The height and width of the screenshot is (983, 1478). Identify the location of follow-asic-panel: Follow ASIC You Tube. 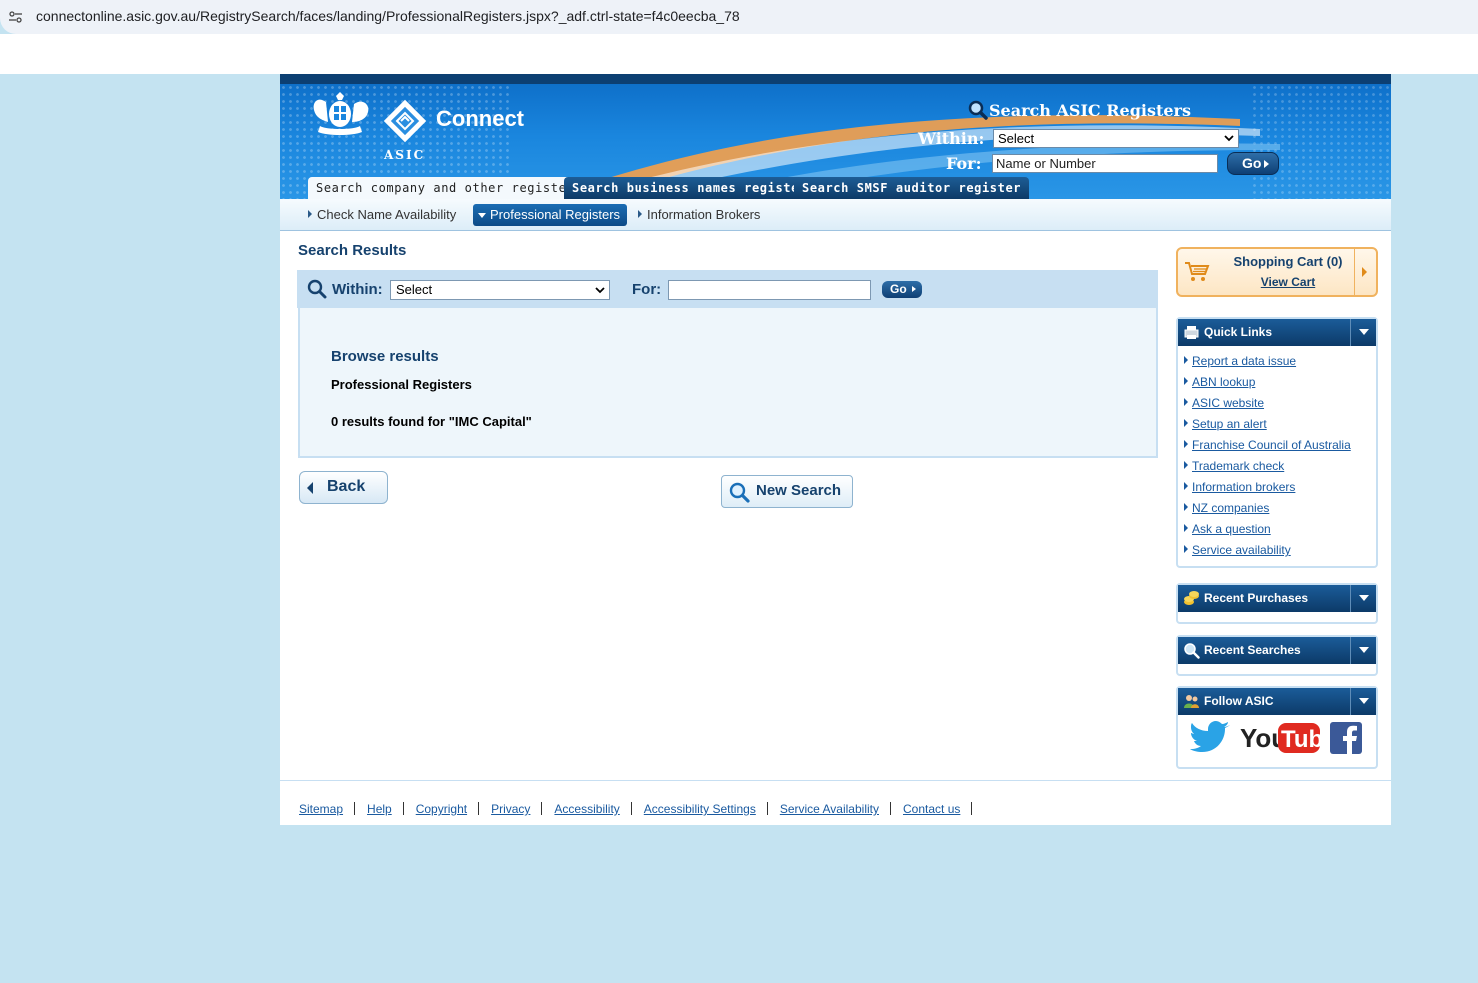
(1277, 727).